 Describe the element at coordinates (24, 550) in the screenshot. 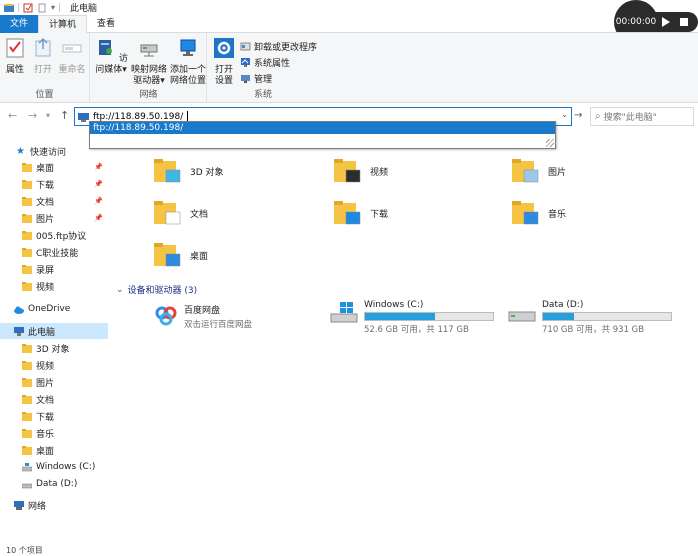

I see `status-bar: 10 个项目` at that location.